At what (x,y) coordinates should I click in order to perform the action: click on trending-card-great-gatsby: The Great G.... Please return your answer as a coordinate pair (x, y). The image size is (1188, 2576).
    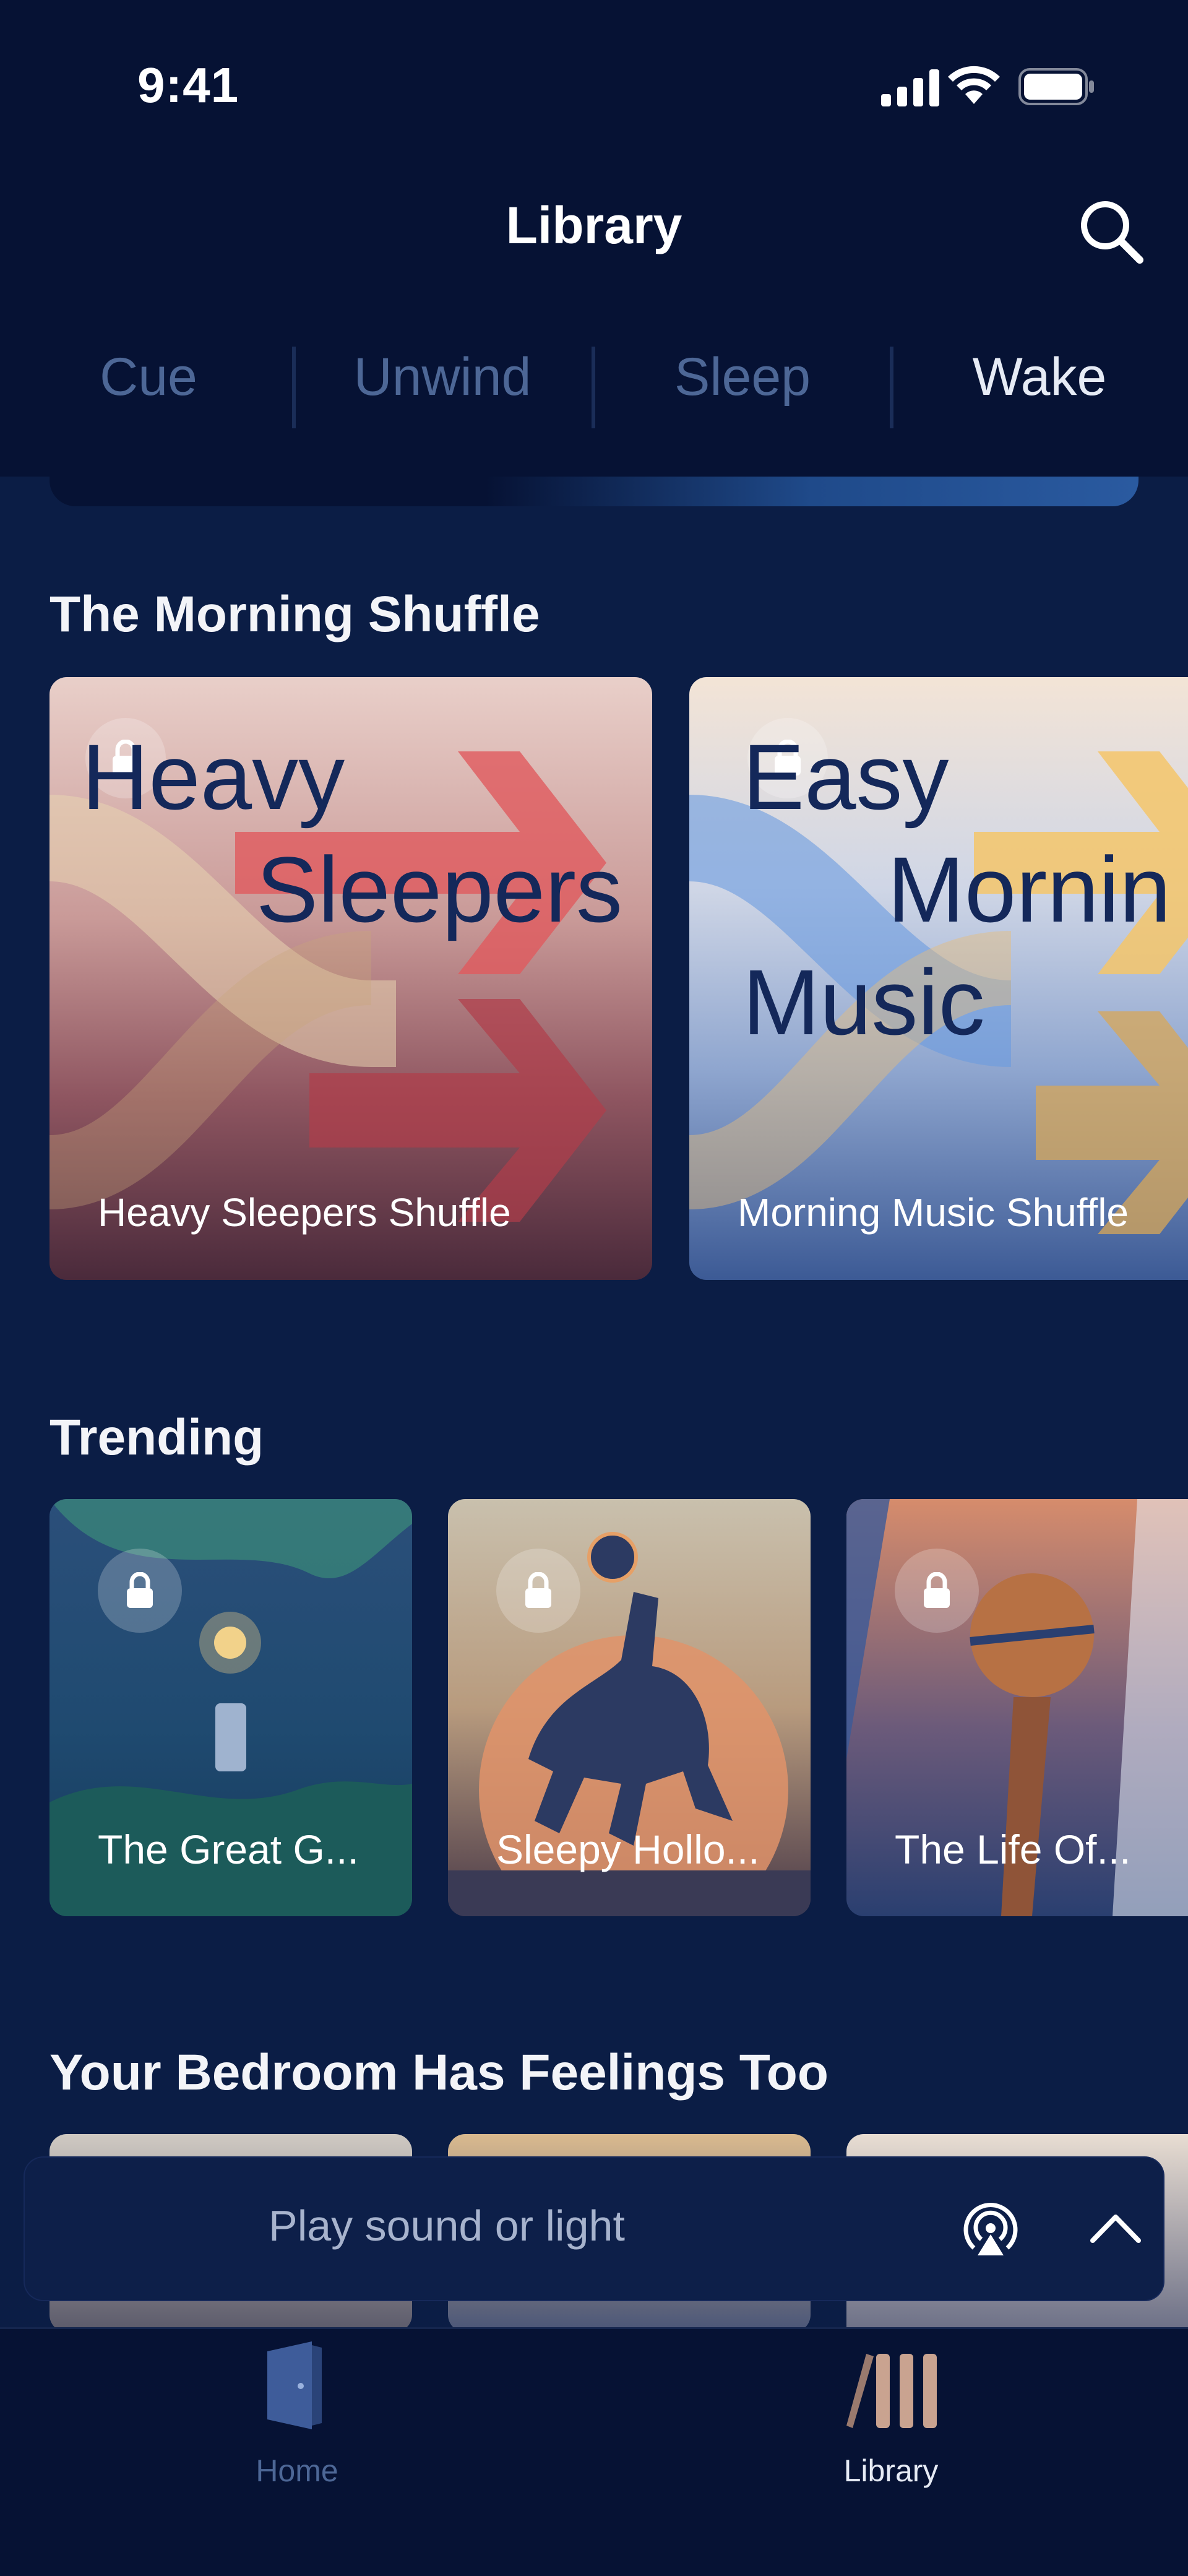
    Looking at the image, I should click on (231, 1707).